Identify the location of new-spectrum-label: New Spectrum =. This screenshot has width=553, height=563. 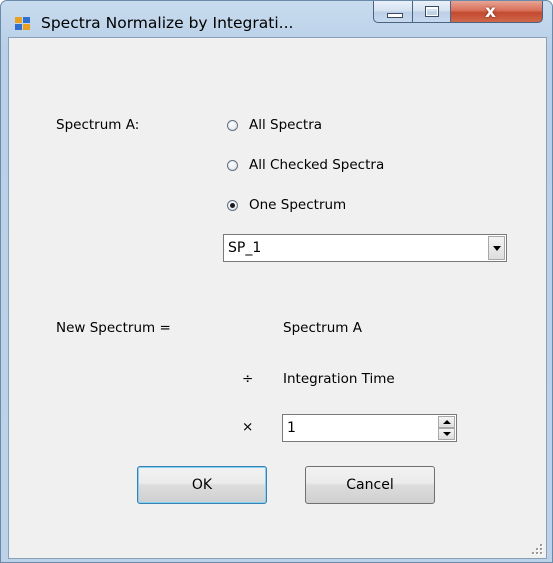
(113, 328).